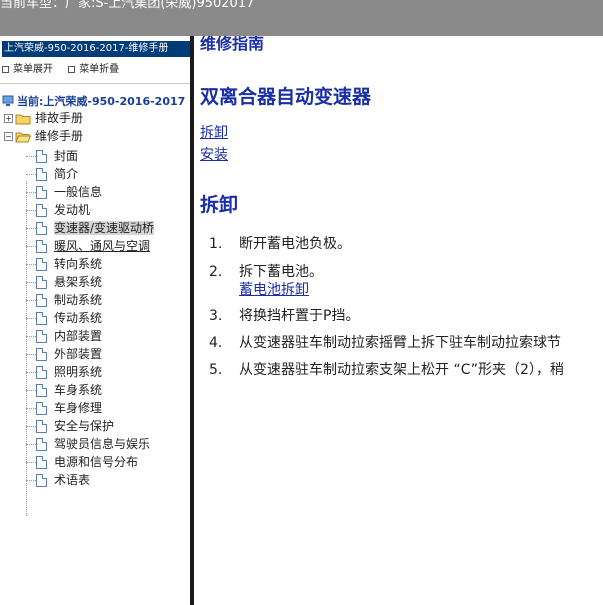 This screenshot has width=603, height=605. I want to click on tree-item-label: 转向系统, so click(78, 264).